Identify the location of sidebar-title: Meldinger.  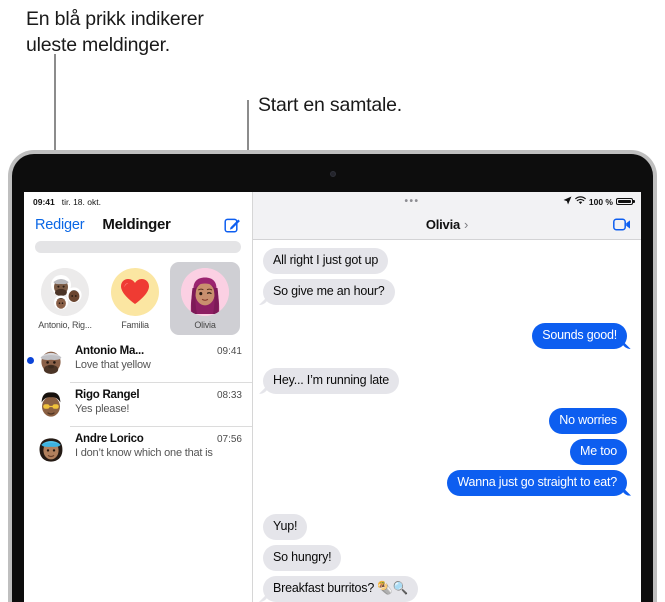
(136, 224).